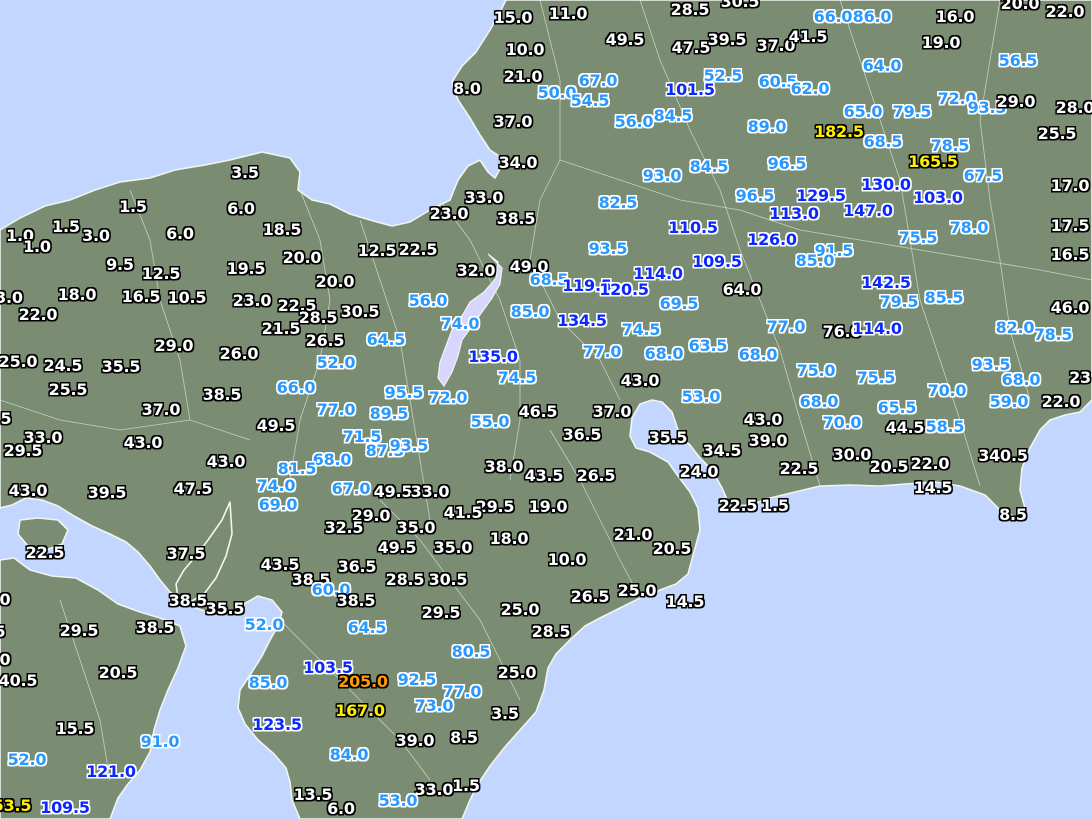  Describe the element at coordinates (160, 741) in the screenshot. I see `rainfall-value: 91.0` at that location.